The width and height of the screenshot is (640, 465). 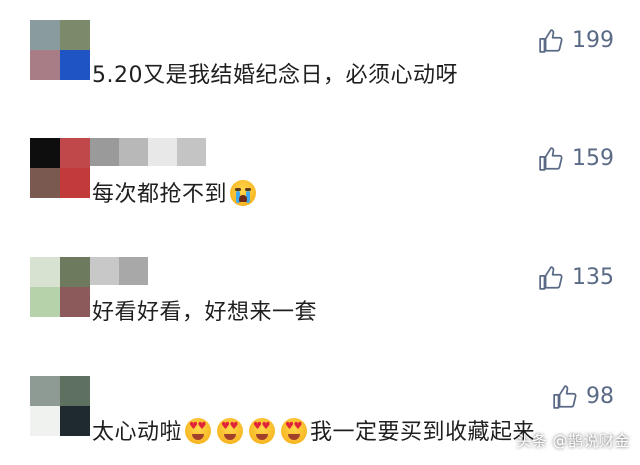 I want to click on comment-text-body: 每次都抢不到, so click(x=160, y=194).